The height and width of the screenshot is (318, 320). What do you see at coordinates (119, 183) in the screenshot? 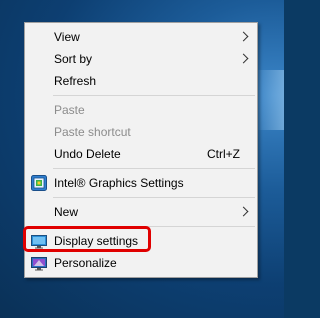
I see `menu-item-label: Intel® Graphics Settings` at bounding box center [119, 183].